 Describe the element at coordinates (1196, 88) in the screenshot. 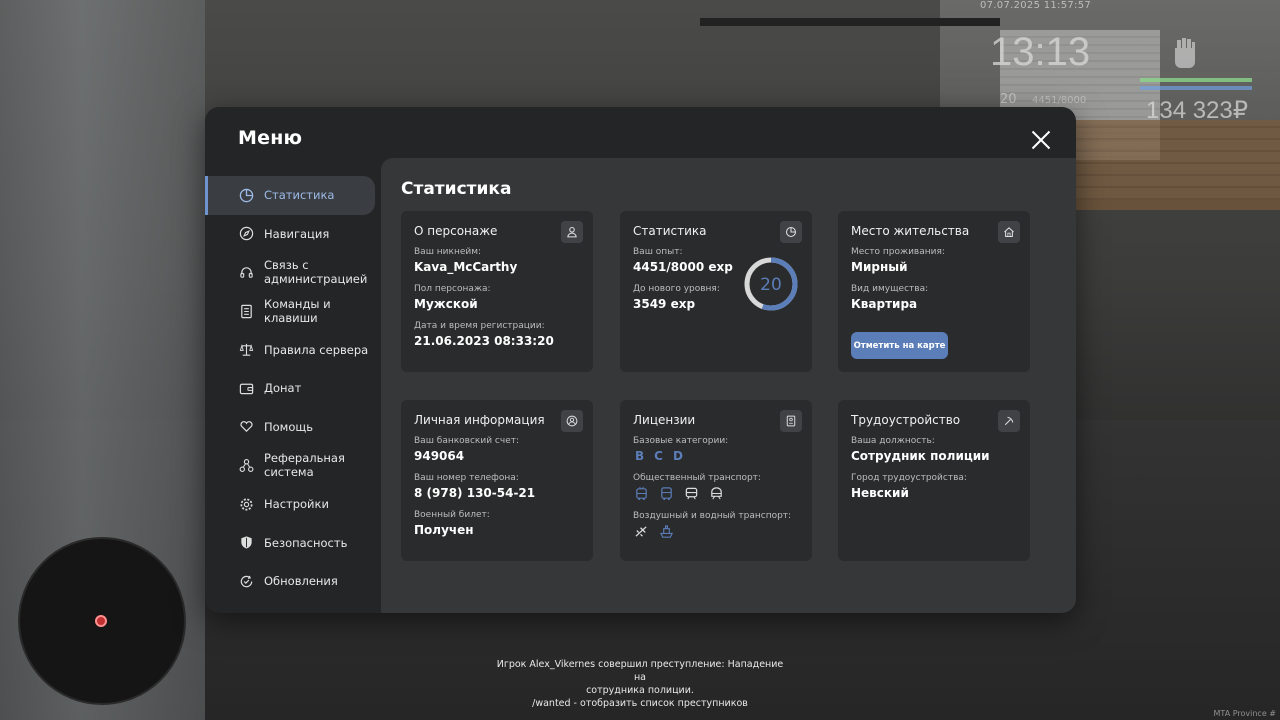

I see `armor-bar` at that location.